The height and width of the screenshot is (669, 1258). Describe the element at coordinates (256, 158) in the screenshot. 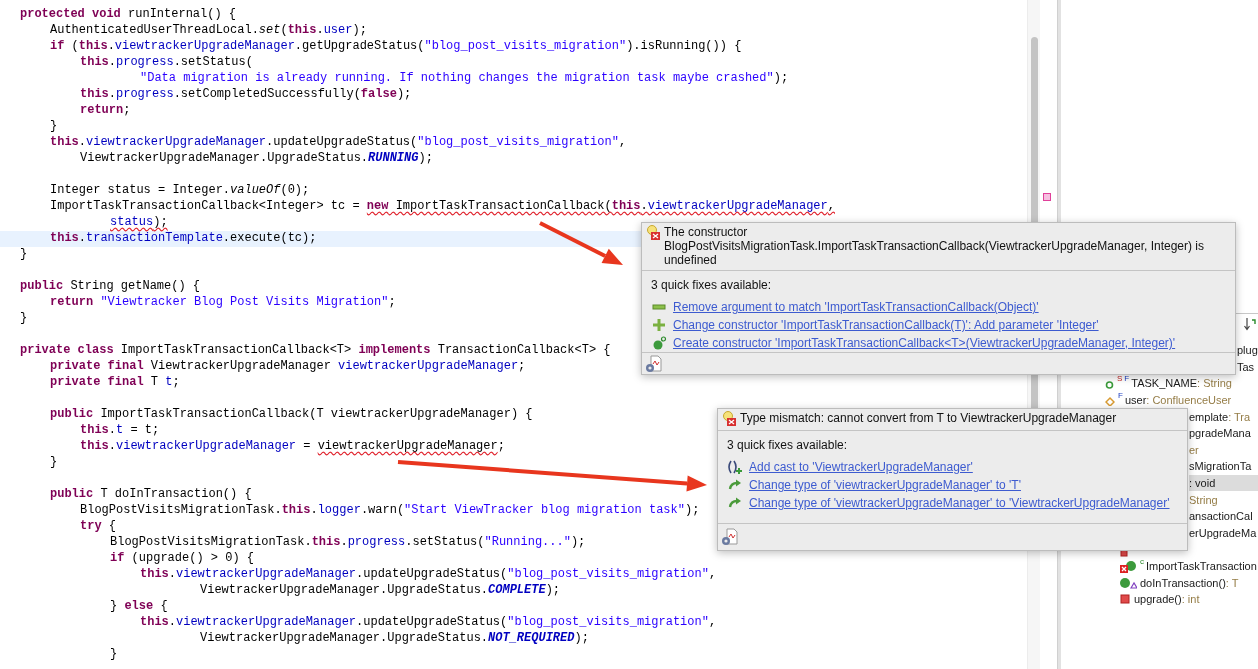

I see `code-line: ViewtrackerUpgradeManager.UpgradeStatus.RUNNING);` at that location.